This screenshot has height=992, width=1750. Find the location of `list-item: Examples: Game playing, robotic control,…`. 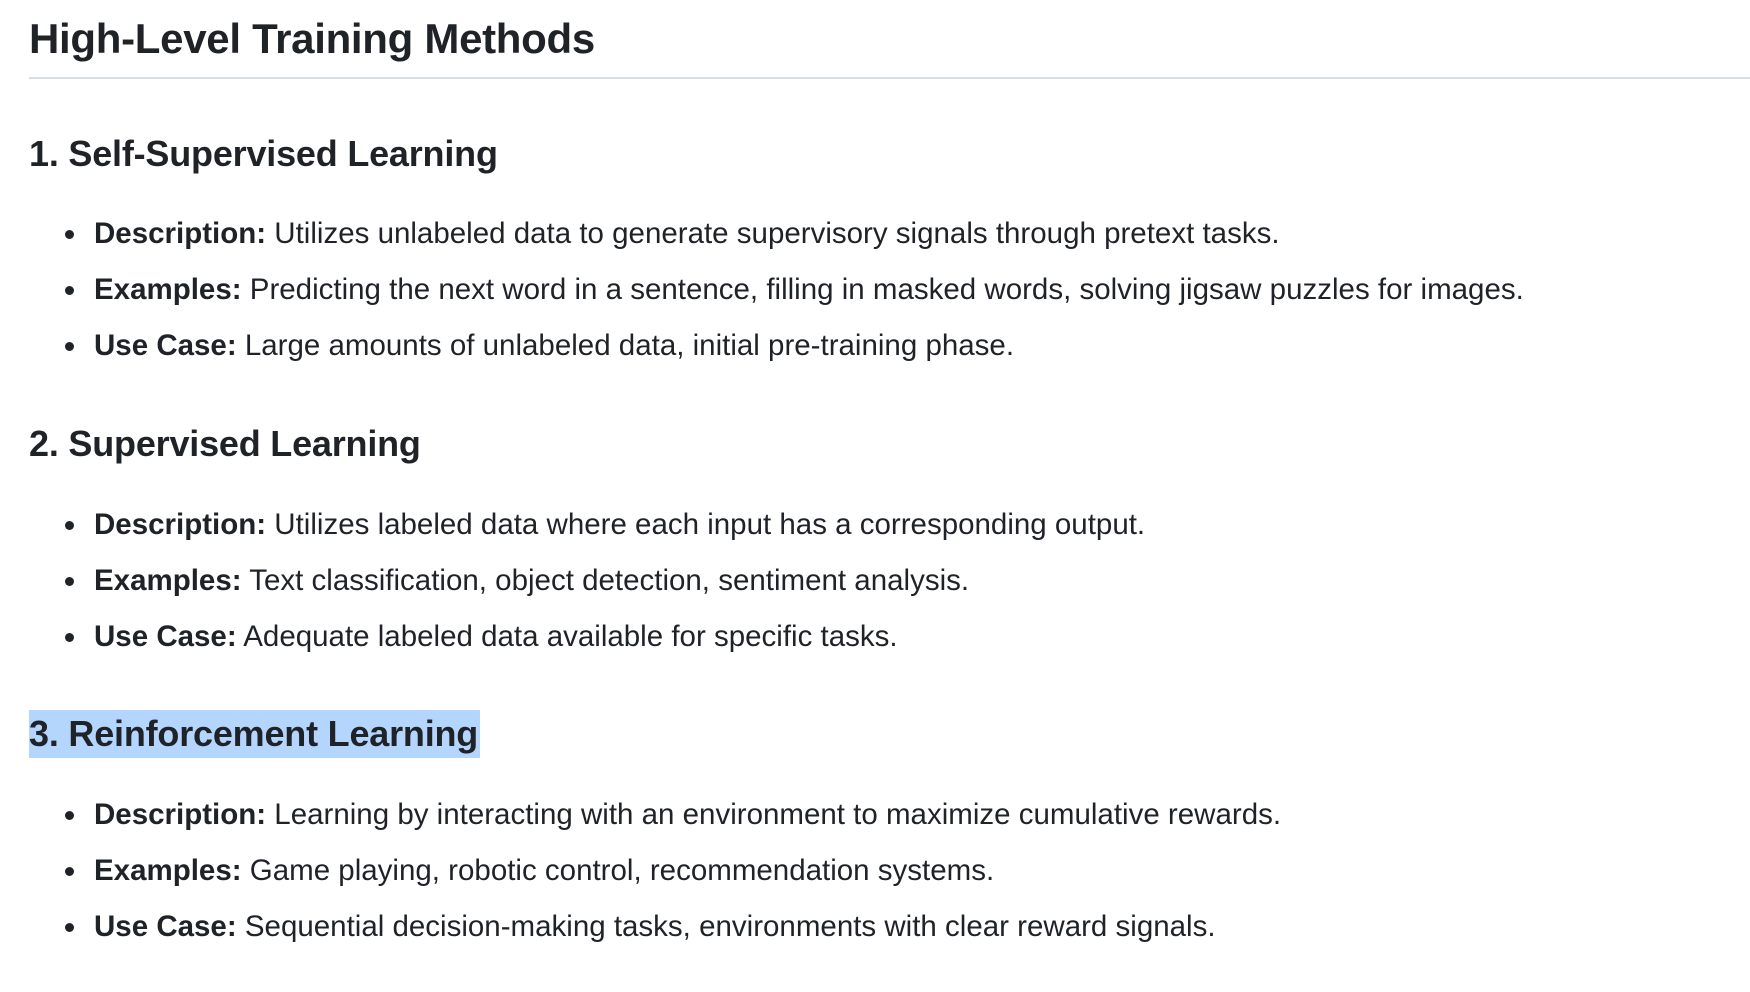

list-item: Examples: Game playing, robotic control,… is located at coordinates (640, 871).